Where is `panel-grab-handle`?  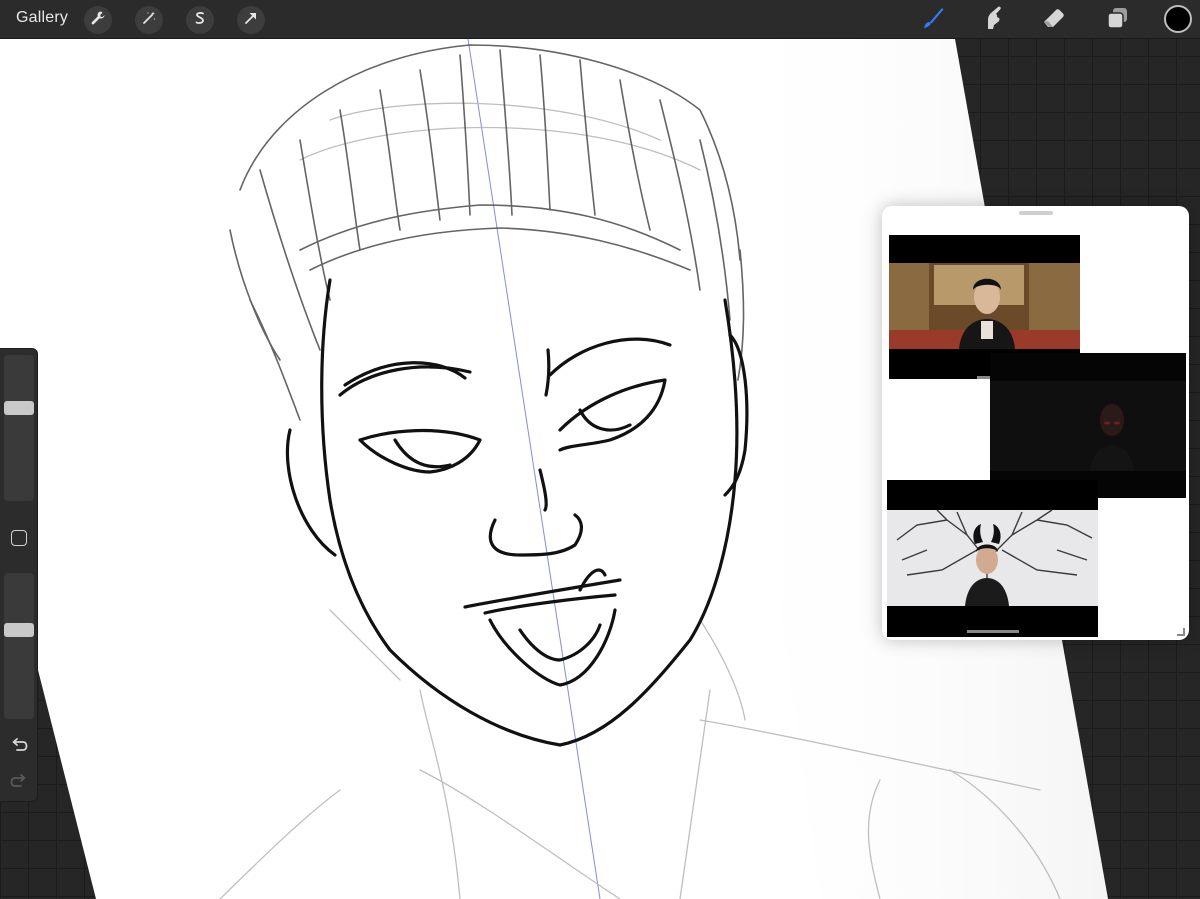
panel-grab-handle is located at coordinates (1036, 213).